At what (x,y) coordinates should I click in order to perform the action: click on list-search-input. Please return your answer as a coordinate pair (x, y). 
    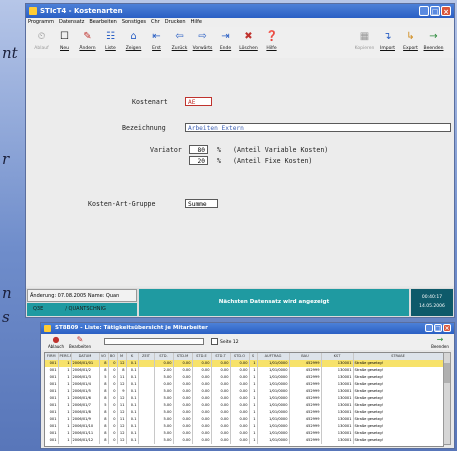
    Looking at the image, I should click on (154, 341).